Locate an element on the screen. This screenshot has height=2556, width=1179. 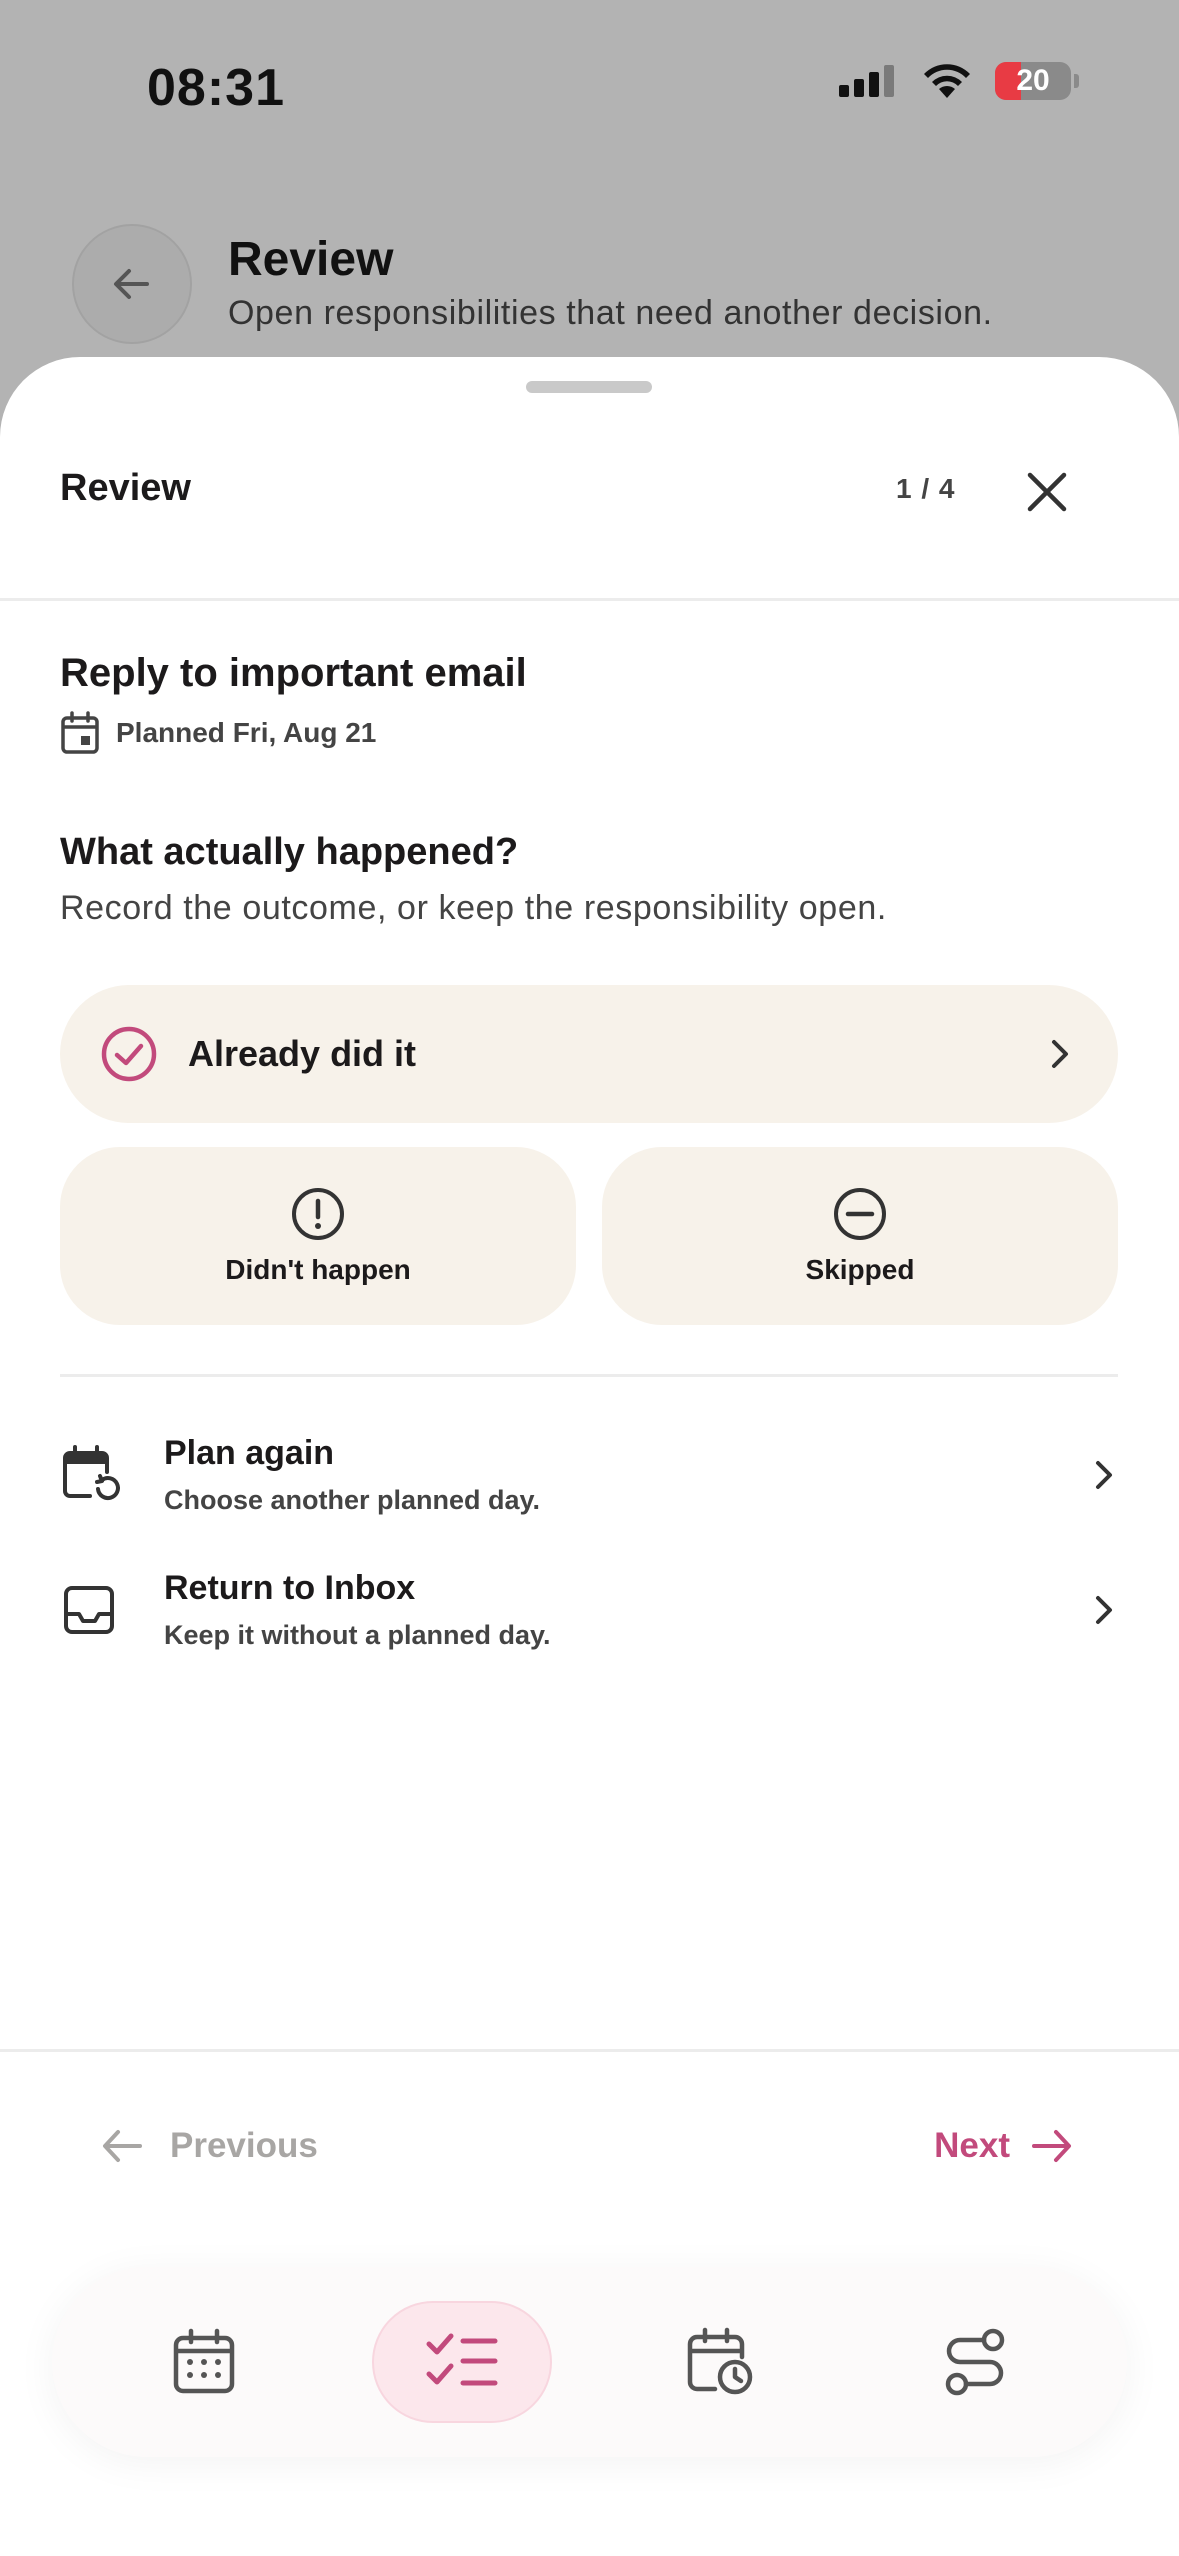
plan-again-title: Plan again is located at coordinates (249, 1453).